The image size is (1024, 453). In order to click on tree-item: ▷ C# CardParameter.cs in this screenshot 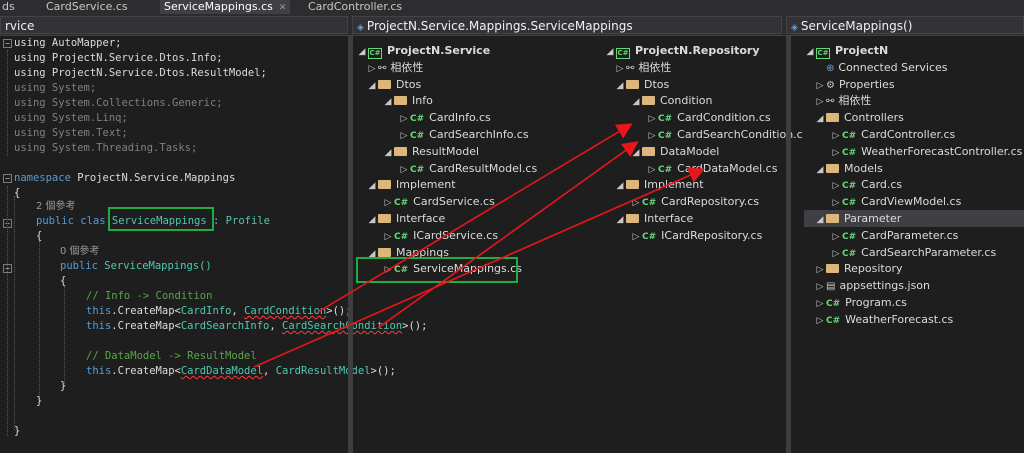, I will do `click(894, 235)`.